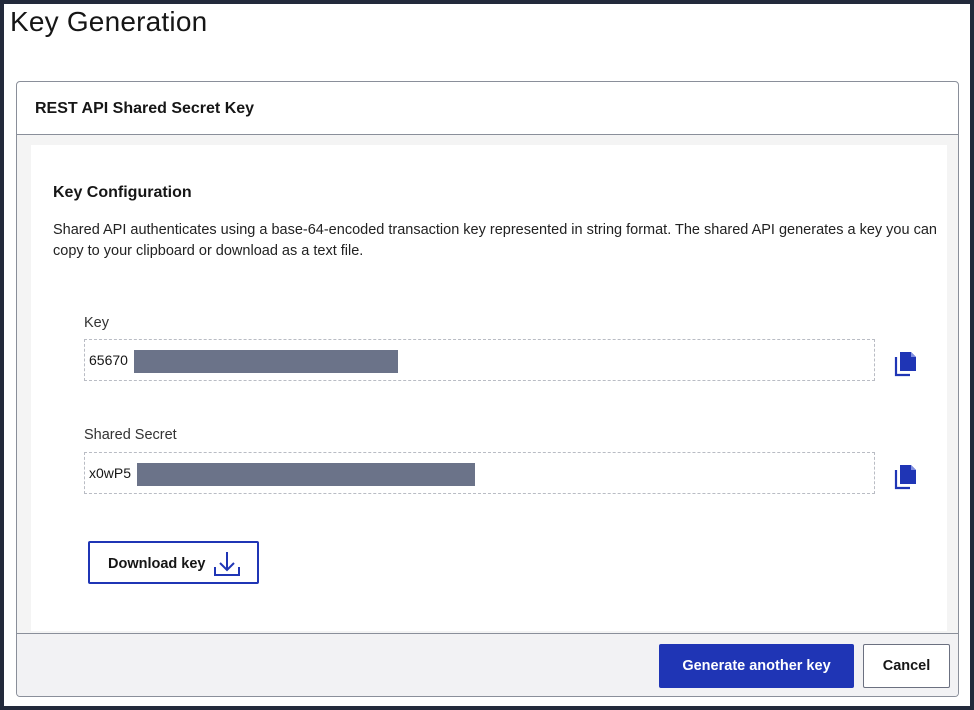  Describe the element at coordinates (266, 361) in the screenshot. I see `key-redaction` at that location.